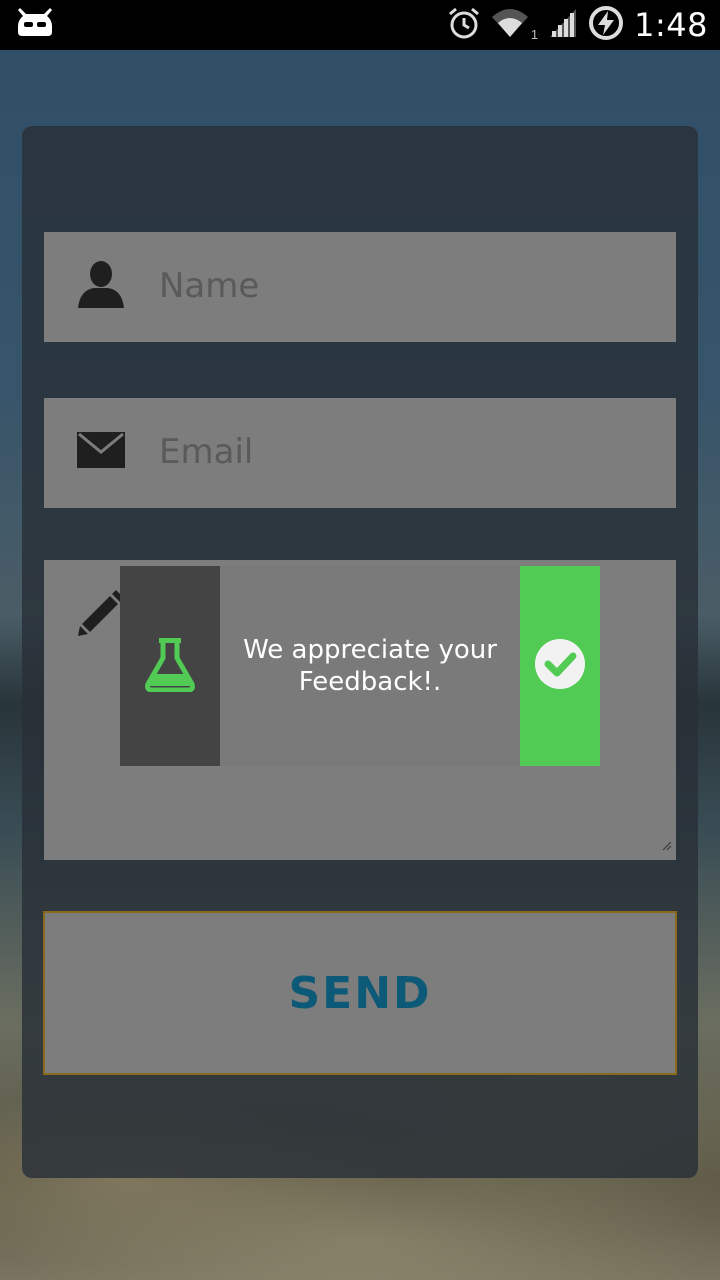  I want to click on name-field: Name, so click(360, 287).